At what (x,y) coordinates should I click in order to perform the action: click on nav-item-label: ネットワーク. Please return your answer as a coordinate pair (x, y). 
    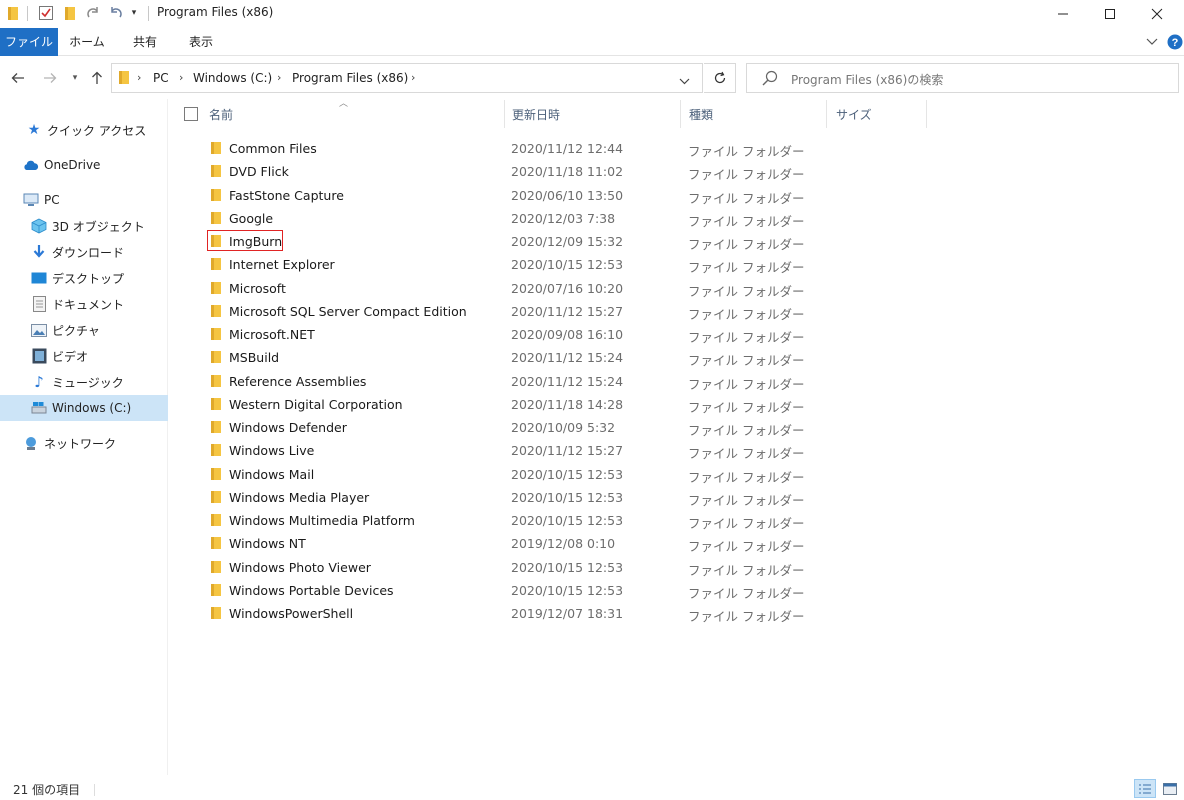
    Looking at the image, I should click on (80, 443).